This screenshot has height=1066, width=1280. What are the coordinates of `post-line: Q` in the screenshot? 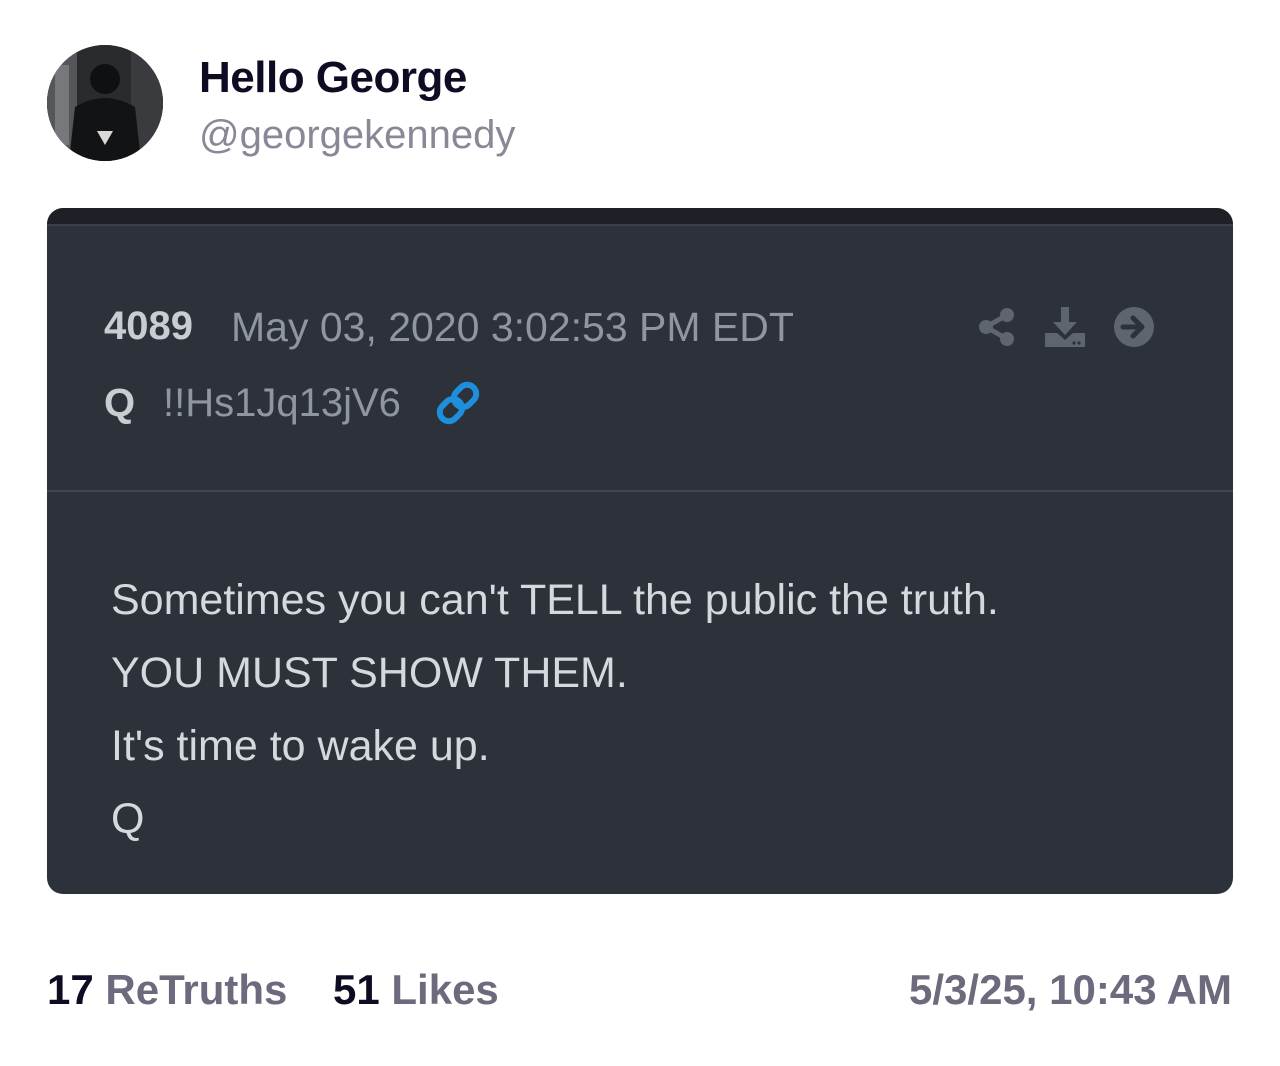 It's located at (128, 819).